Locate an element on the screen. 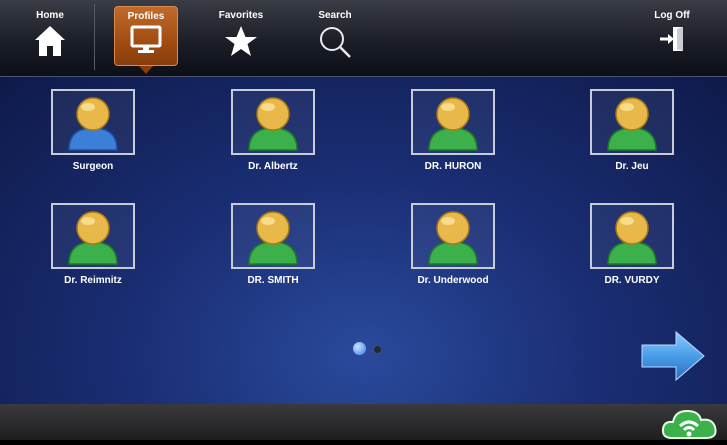  profile-tile: Dr. Reimnitz is located at coordinates (93, 244).